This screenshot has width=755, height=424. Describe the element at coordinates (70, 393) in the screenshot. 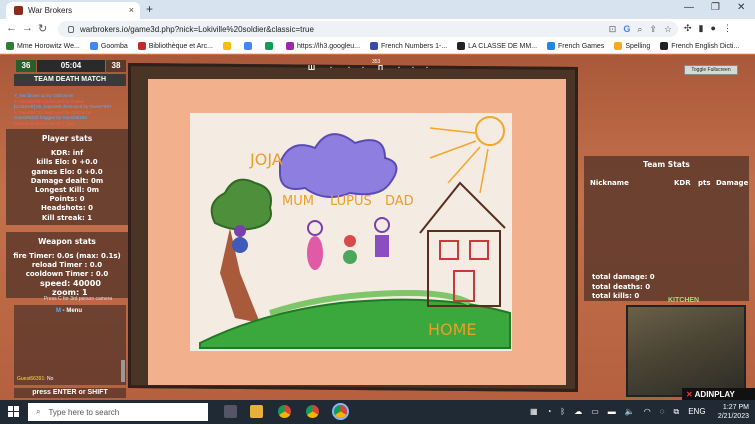

I see `chat-enter-hint: press ENTER or SHIFT` at that location.